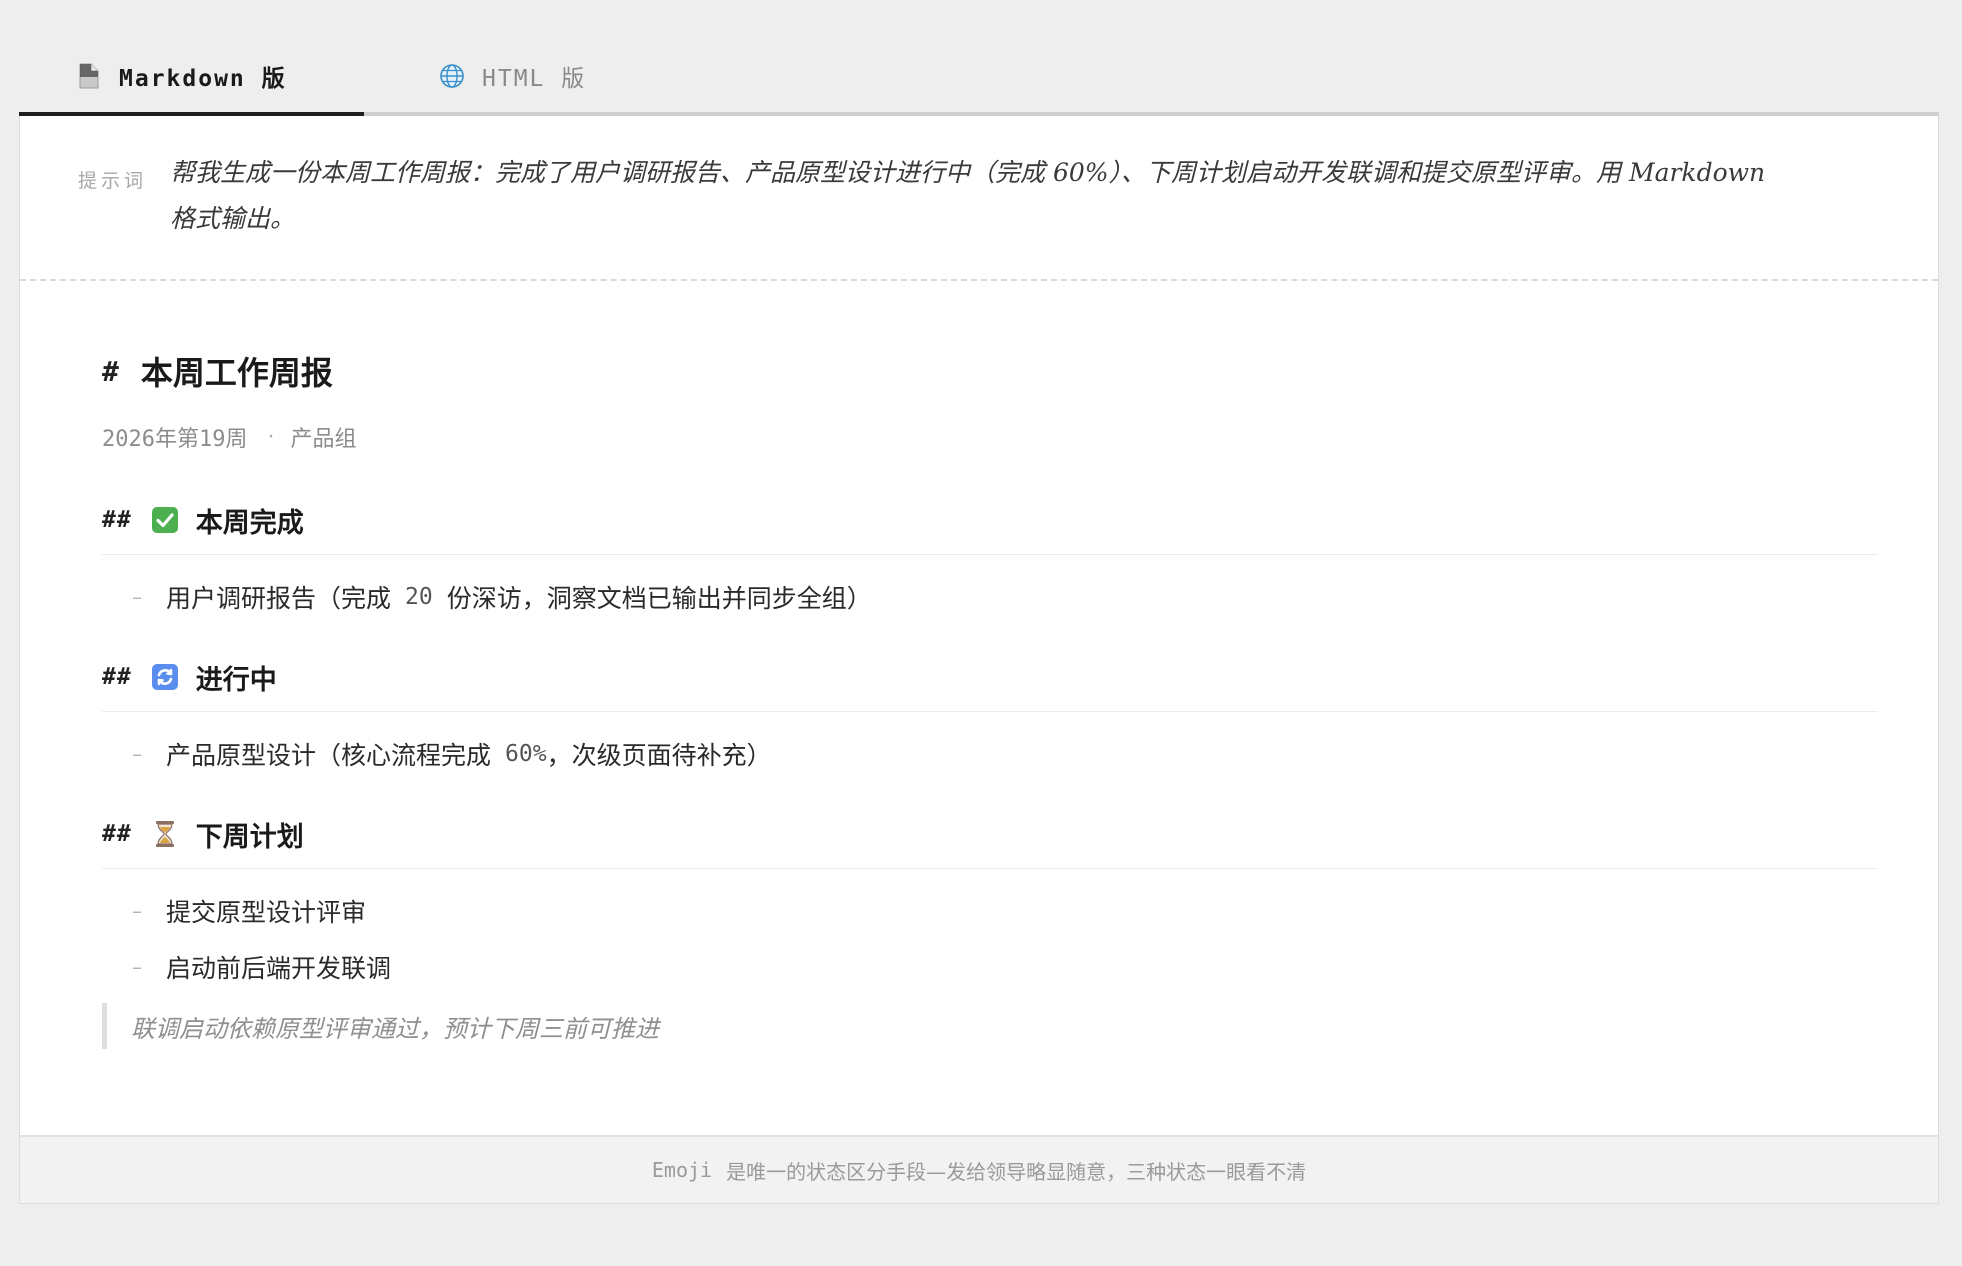 The height and width of the screenshot is (1266, 1962). I want to click on list-item-text: 产品原型设计（核心流程完成, so click(329, 755).